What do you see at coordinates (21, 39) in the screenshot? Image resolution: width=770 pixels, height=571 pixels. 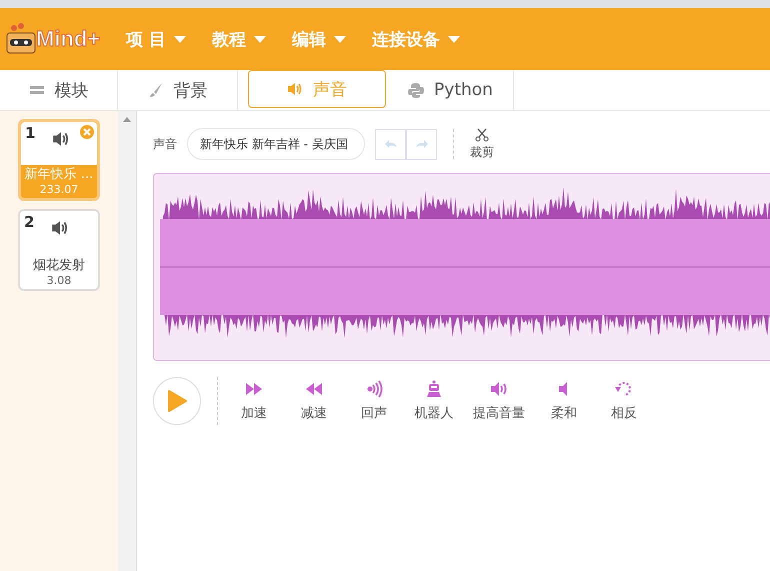 I see `robot-logo-icon` at bounding box center [21, 39].